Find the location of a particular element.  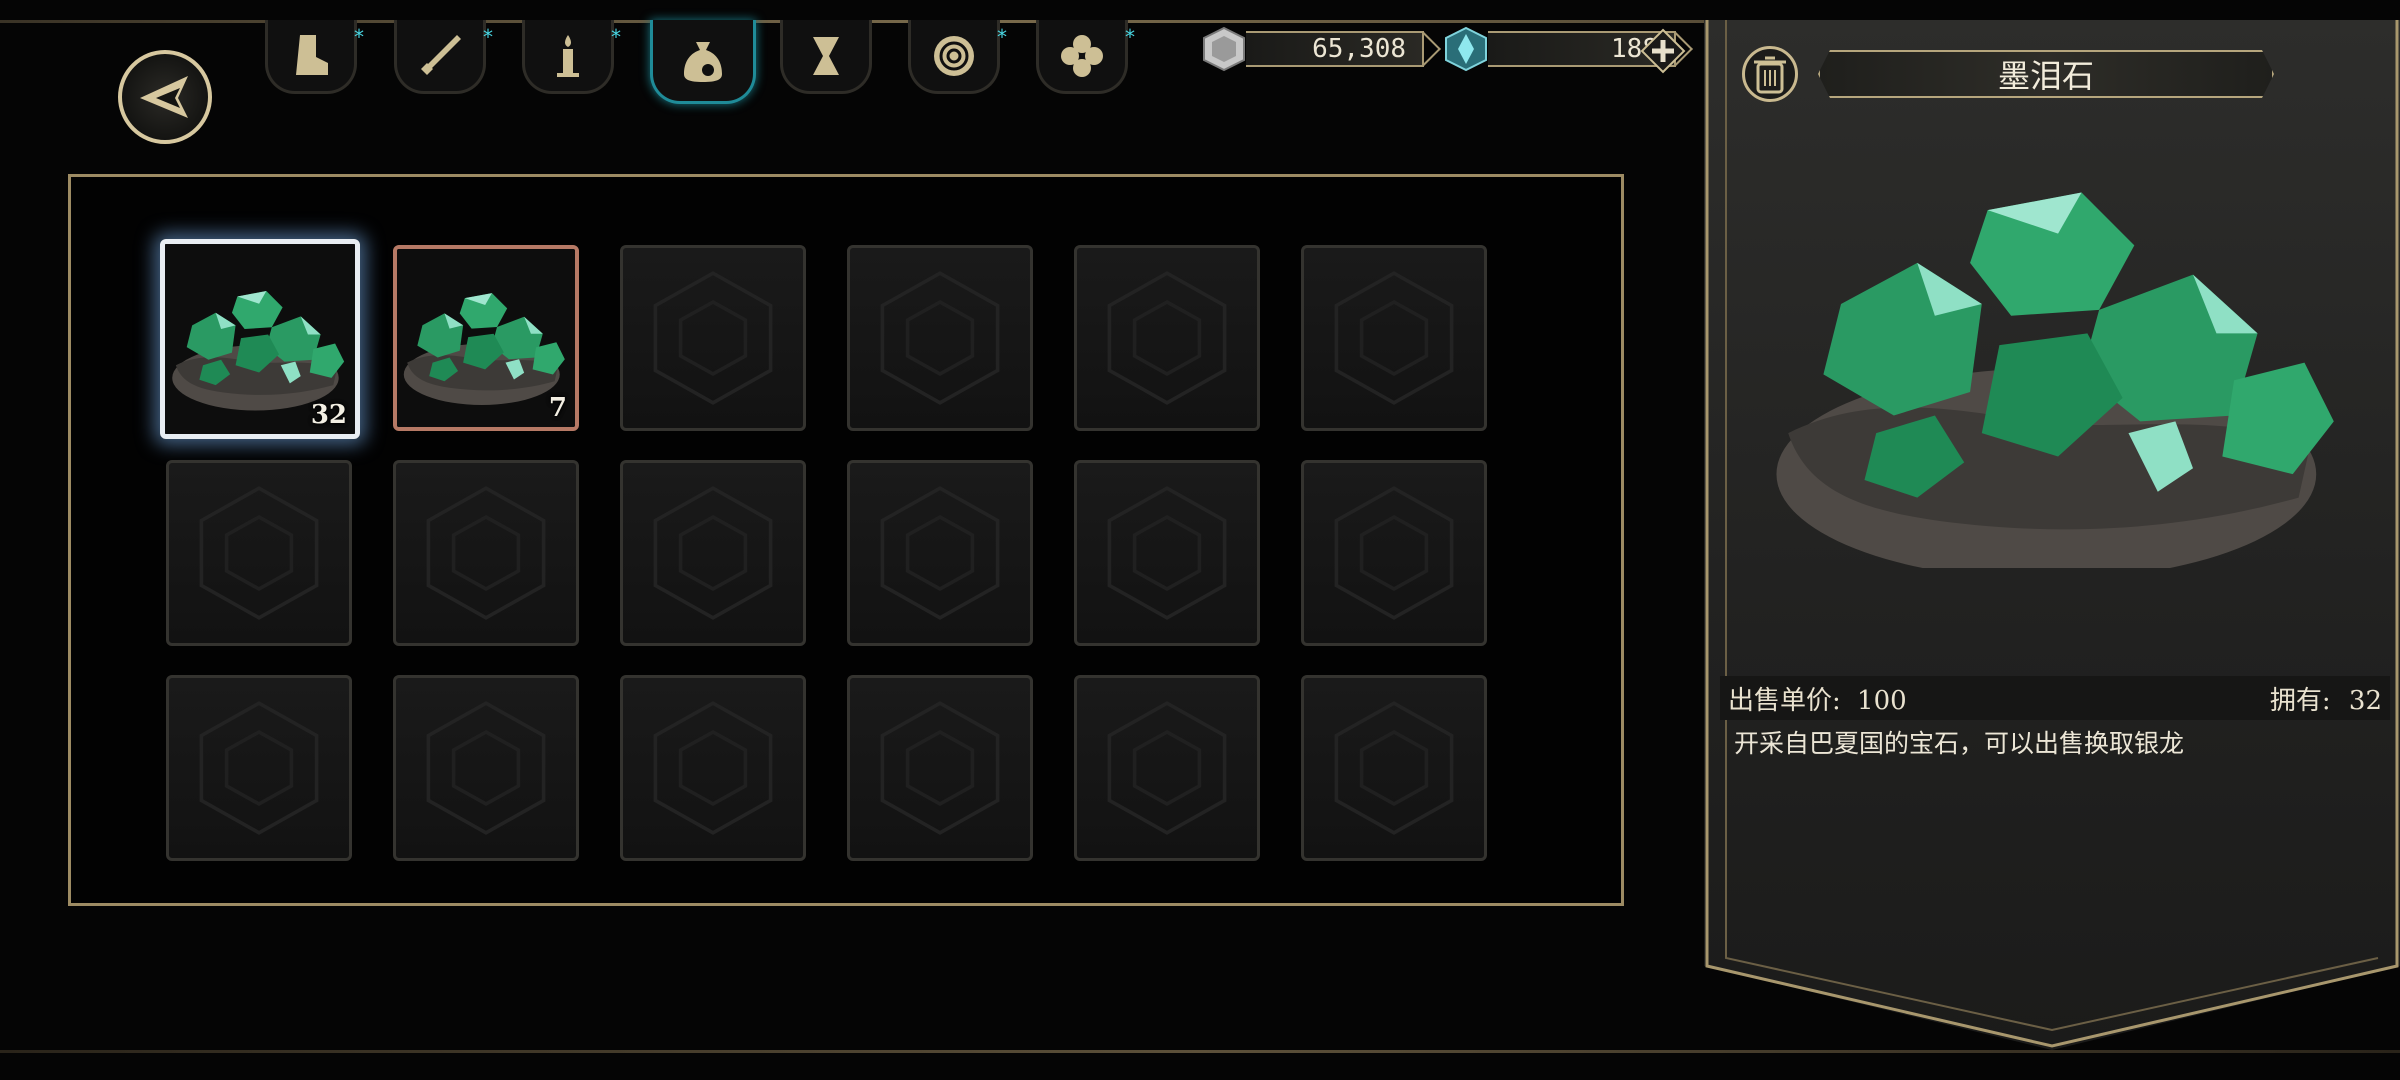

candle-tab-icon is located at coordinates (568, 55).